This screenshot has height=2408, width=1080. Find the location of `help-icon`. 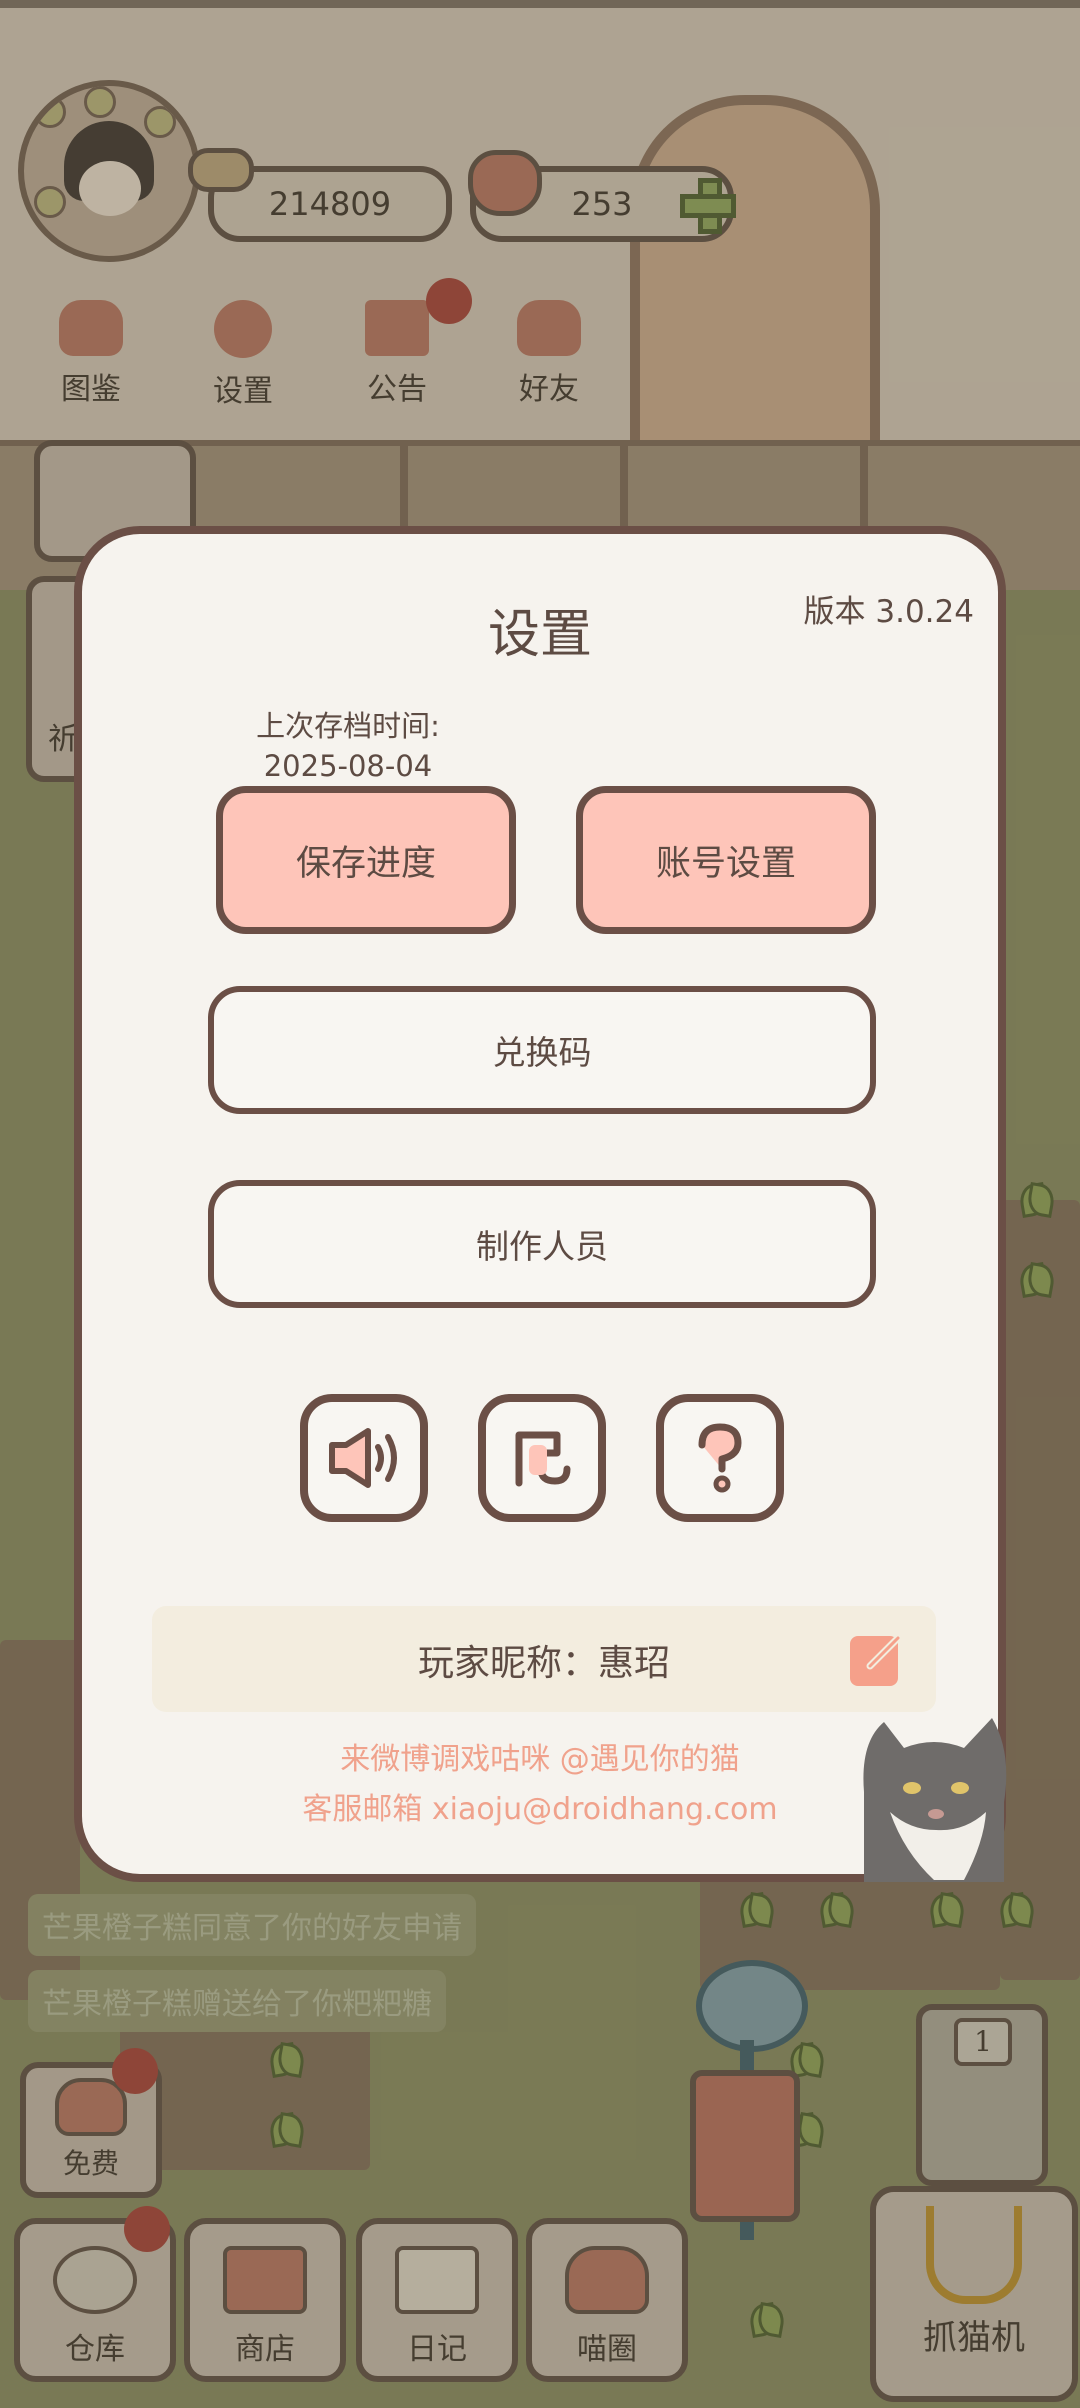

help-icon is located at coordinates (720, 1458).